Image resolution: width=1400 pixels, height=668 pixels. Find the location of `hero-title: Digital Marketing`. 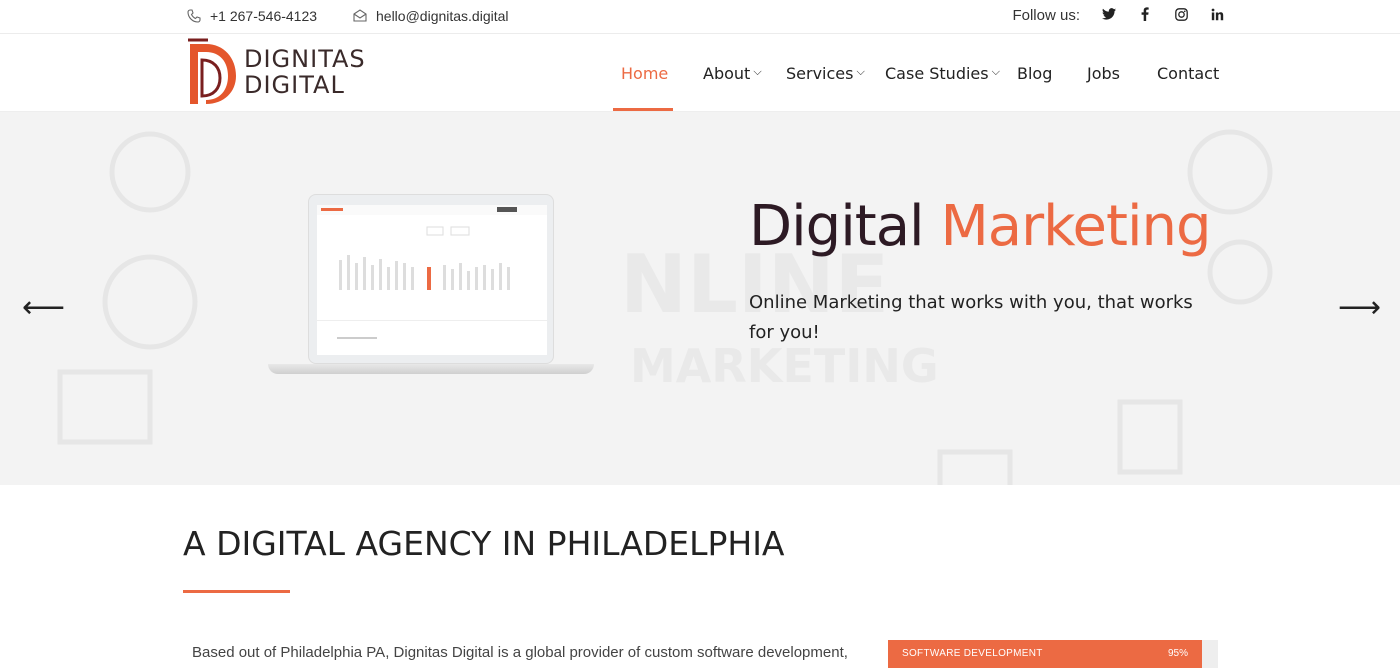

hero-title: Digital Marketing is located at coordinates (980, 226).